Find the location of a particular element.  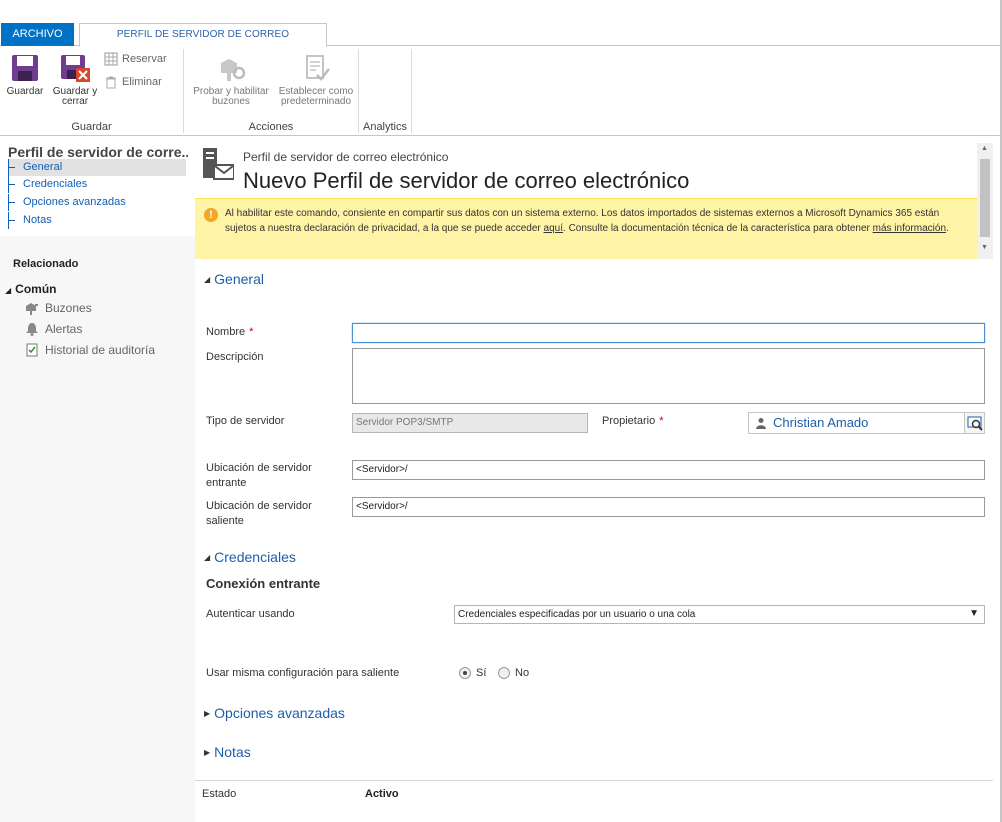

related-item-alerts: Alertas is located at coordinates (53, 329).